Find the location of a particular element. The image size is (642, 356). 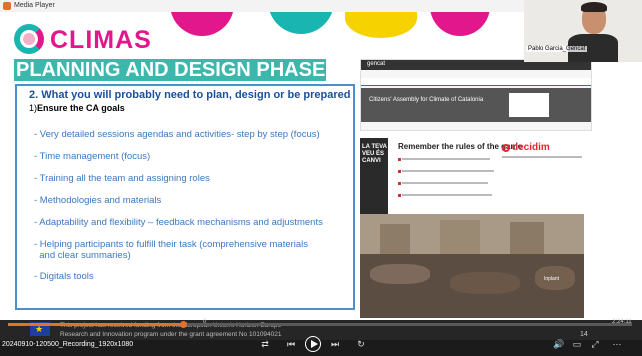

bullet-item-continuation: and clear summaries) is located at coordinates (82, 255).